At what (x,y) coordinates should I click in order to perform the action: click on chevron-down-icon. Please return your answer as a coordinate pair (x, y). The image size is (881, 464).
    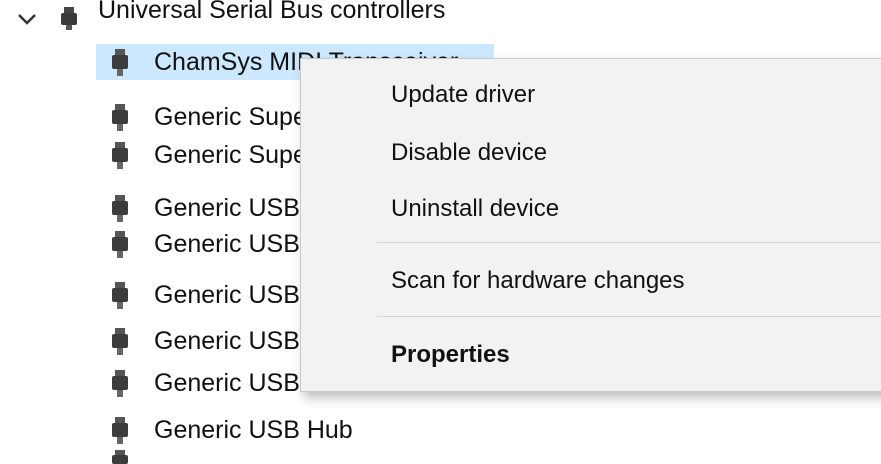
    Looking at the image, I should click on (27, 19).